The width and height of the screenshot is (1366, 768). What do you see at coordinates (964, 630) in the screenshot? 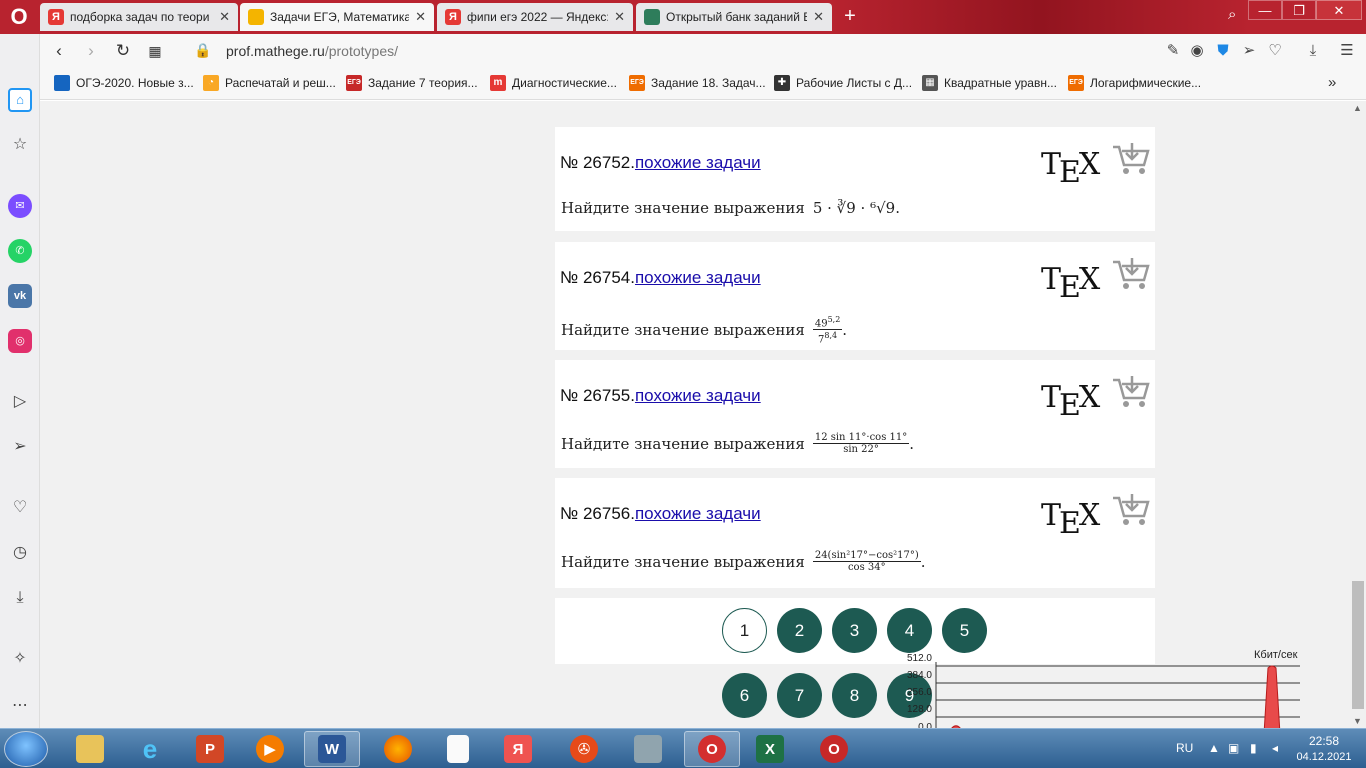
I see `page-button: 5` at bounding box center [964, 630].